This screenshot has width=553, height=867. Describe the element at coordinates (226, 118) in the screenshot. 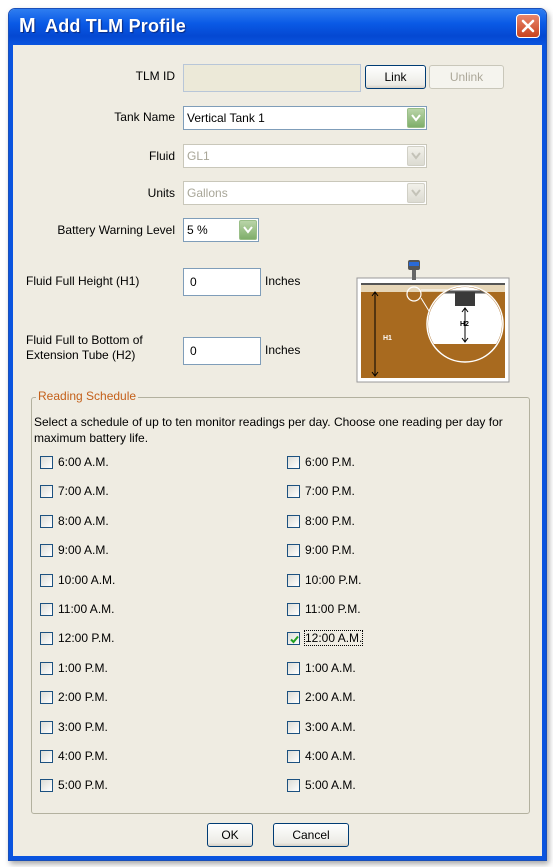

I see `tank-name-value: Vertical Tank 1` at that location.